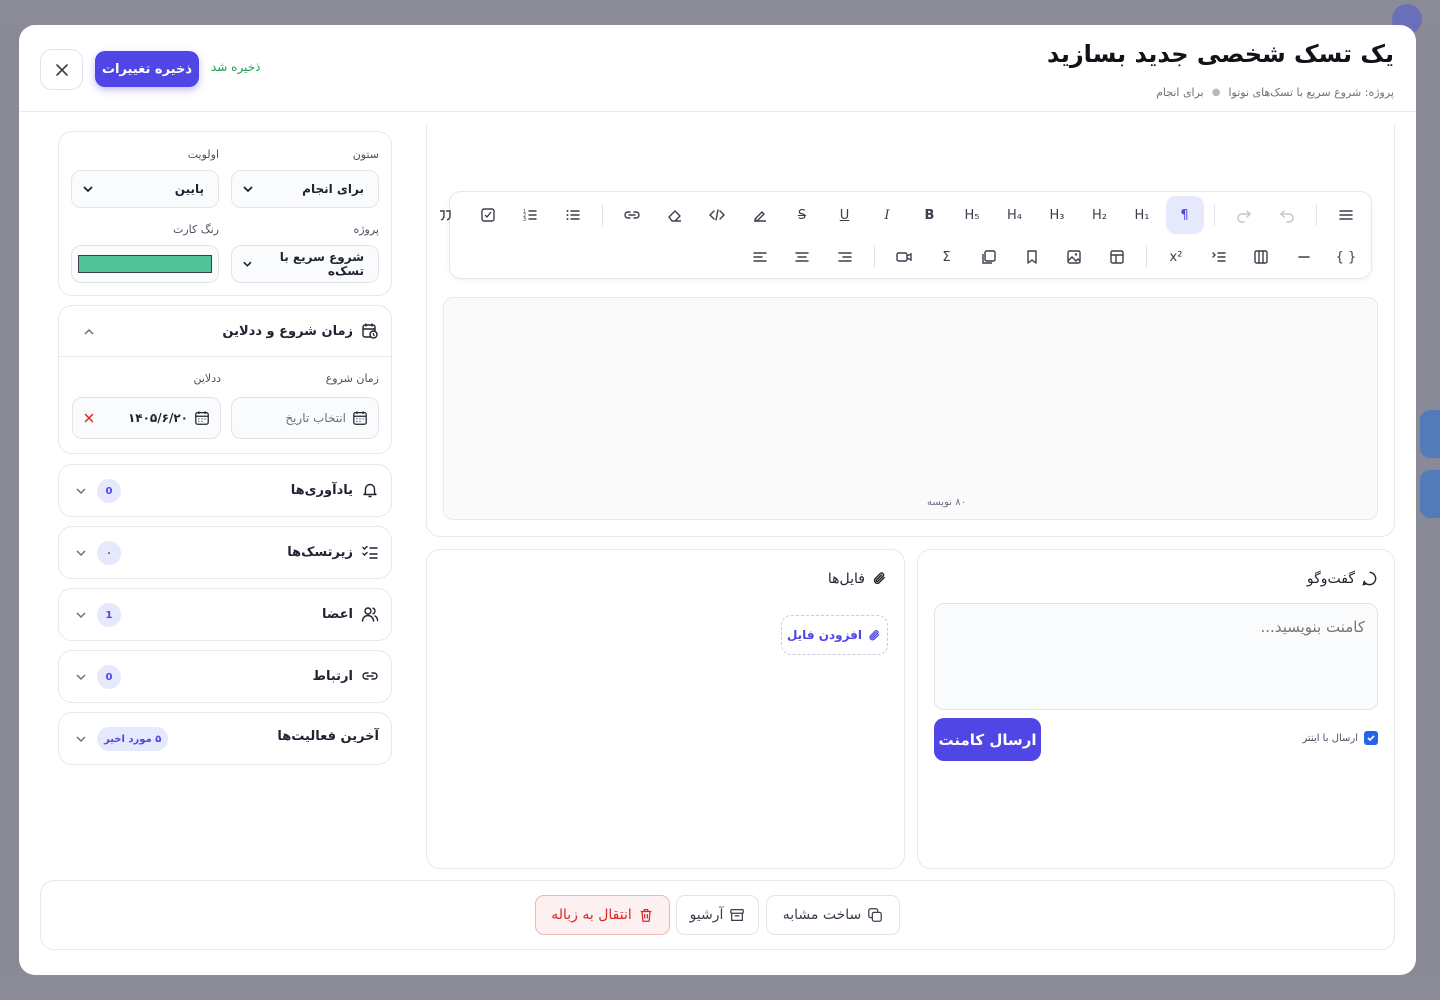 The width and height of the screenshot is (1440, 1000). I want to click on paperclip-icon, so click(879, 578).